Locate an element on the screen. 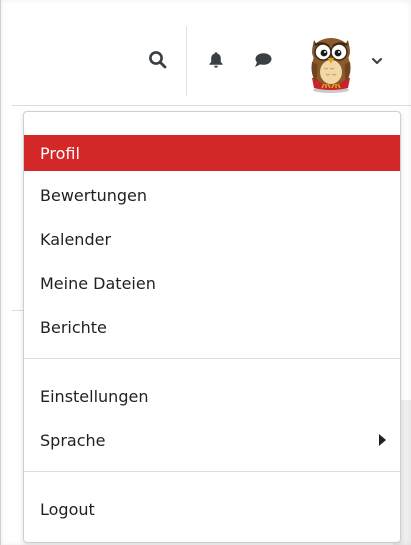 Image resolution: width=411 pixels, height=545 pixels. search-button is located at coordinates (158, 60).